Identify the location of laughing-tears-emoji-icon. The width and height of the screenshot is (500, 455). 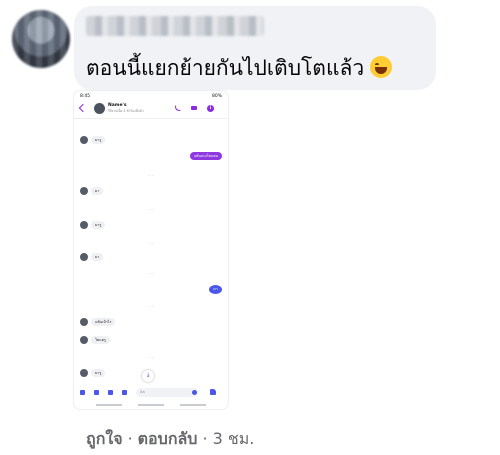
(381, 67).